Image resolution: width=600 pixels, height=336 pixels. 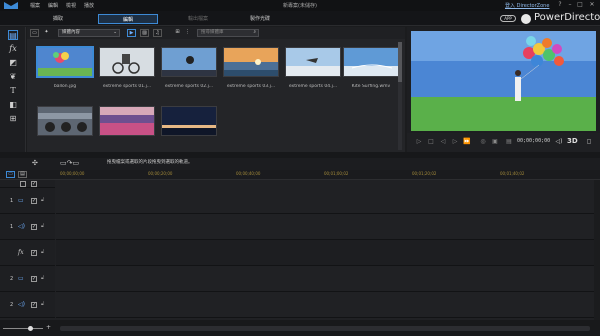 What do you see at coordinates (467, 142) in the screenshot?
I see `fast-forward-icon: ⏩` at bounding box center [467, 142].